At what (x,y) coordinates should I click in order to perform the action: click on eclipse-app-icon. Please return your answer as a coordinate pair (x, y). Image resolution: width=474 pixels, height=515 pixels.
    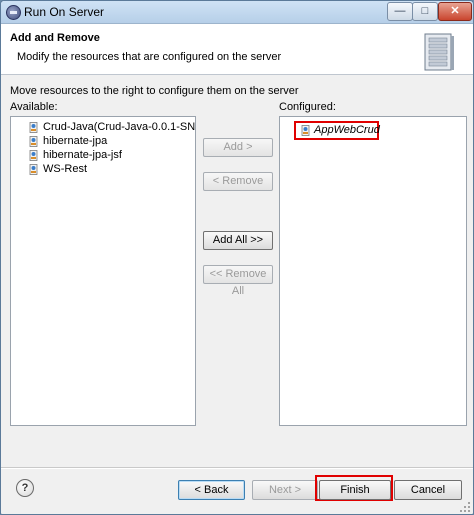
    Looking at the image, I should click on (13, 12).